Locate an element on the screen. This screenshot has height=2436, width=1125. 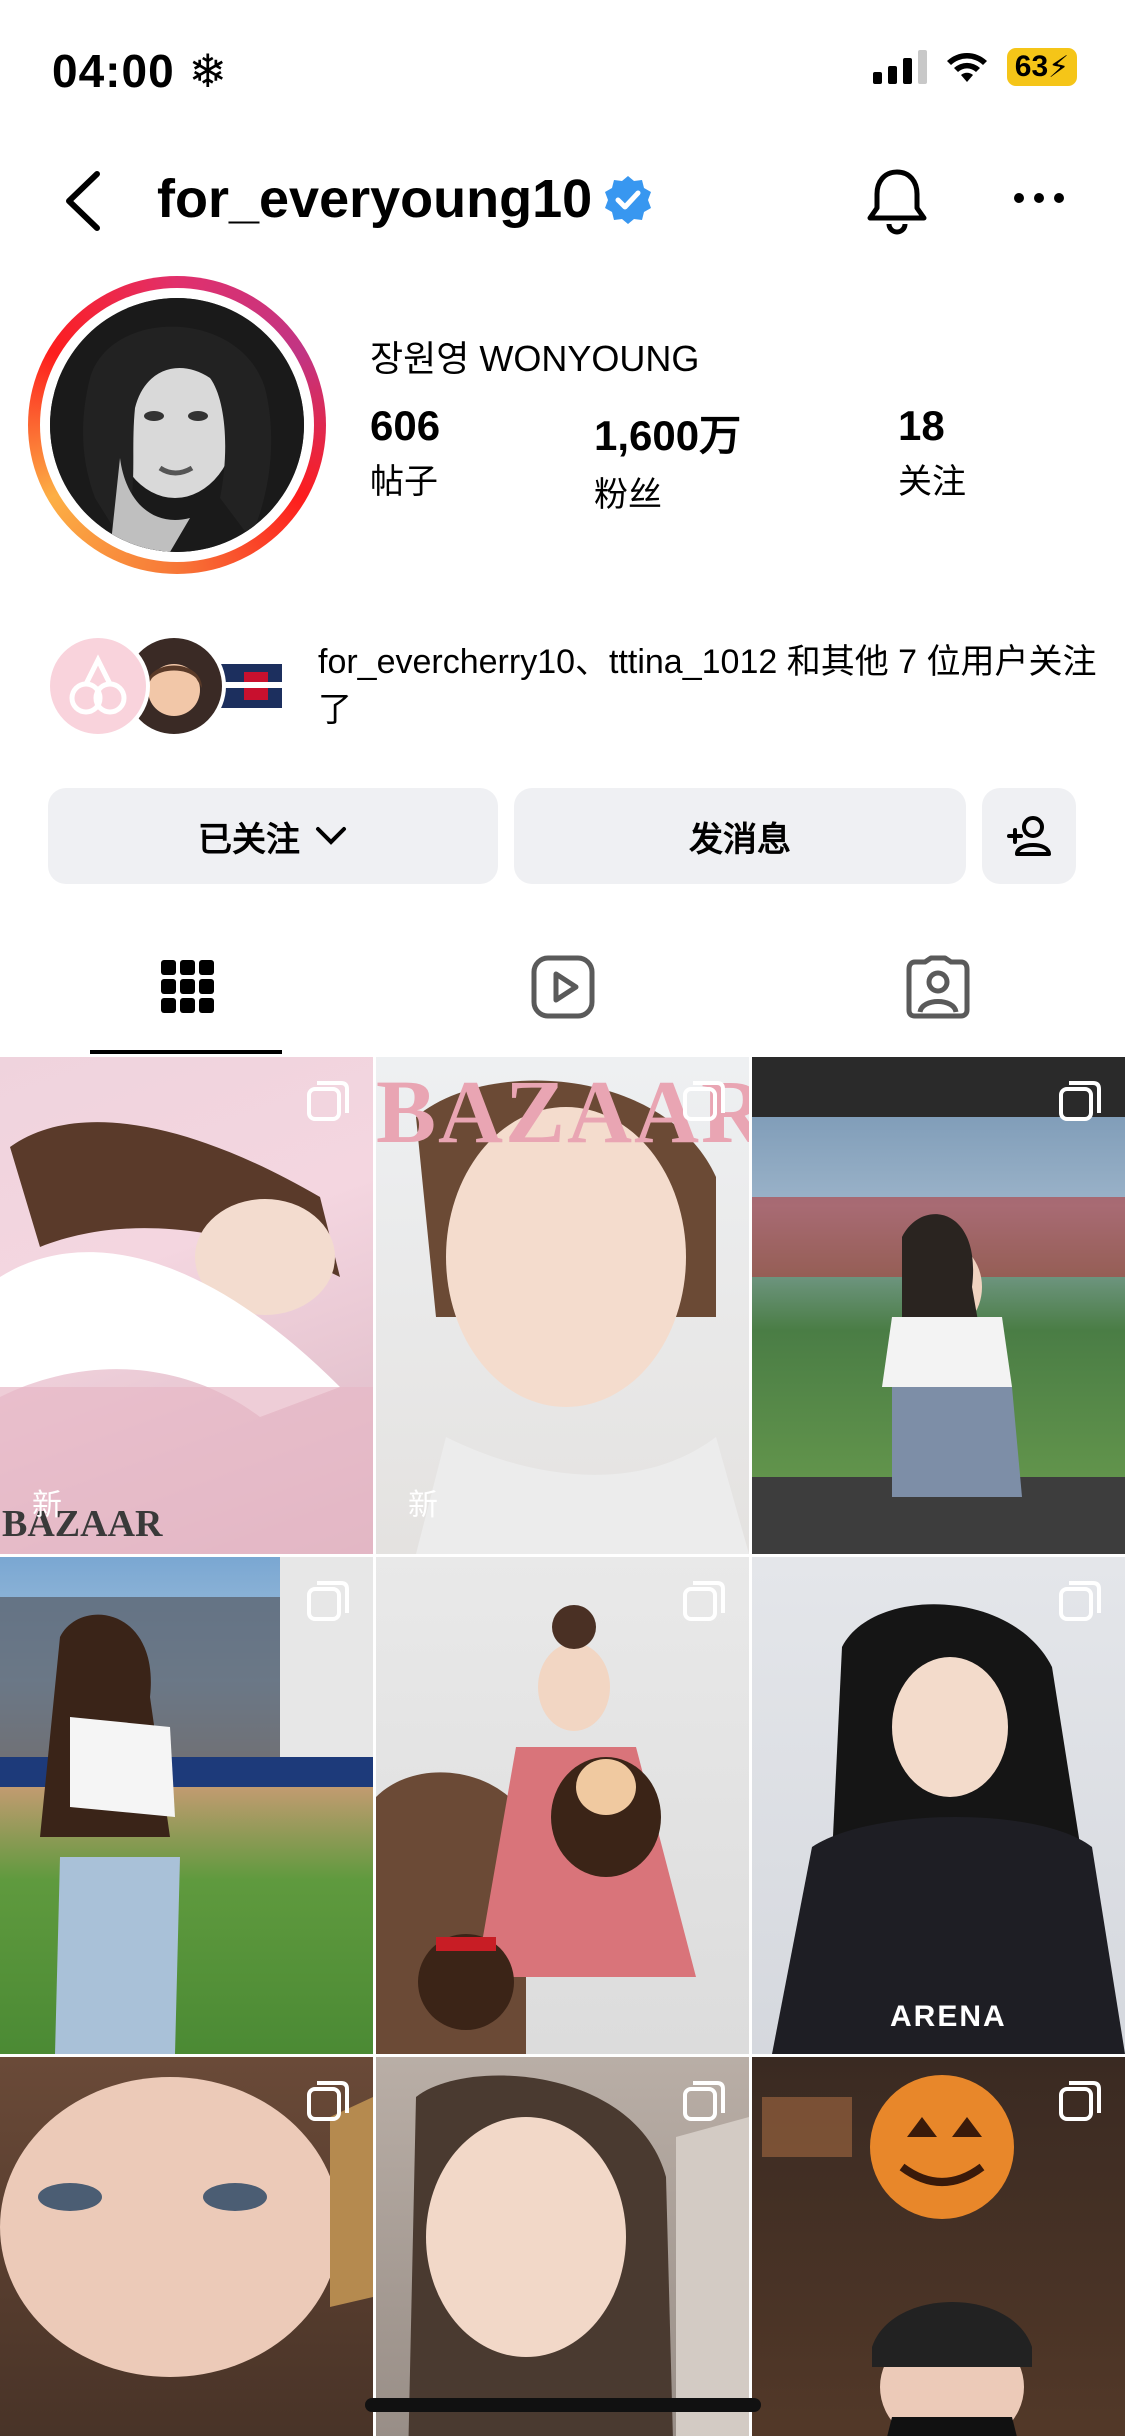
message-label: 发消息 is located at coordinates (740, 839).